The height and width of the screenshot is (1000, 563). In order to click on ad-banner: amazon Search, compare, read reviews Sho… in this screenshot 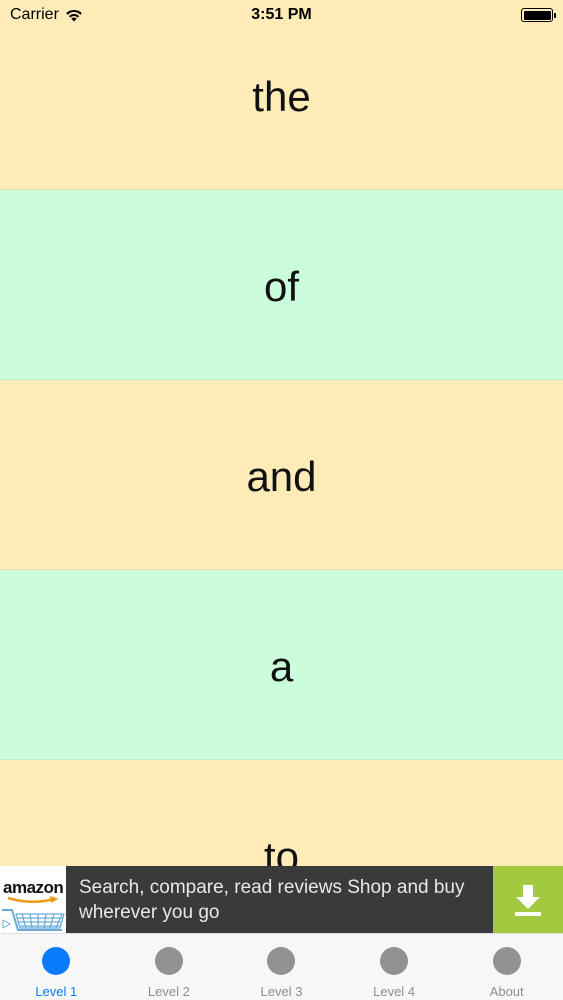, I will do `click(281, 899)`.